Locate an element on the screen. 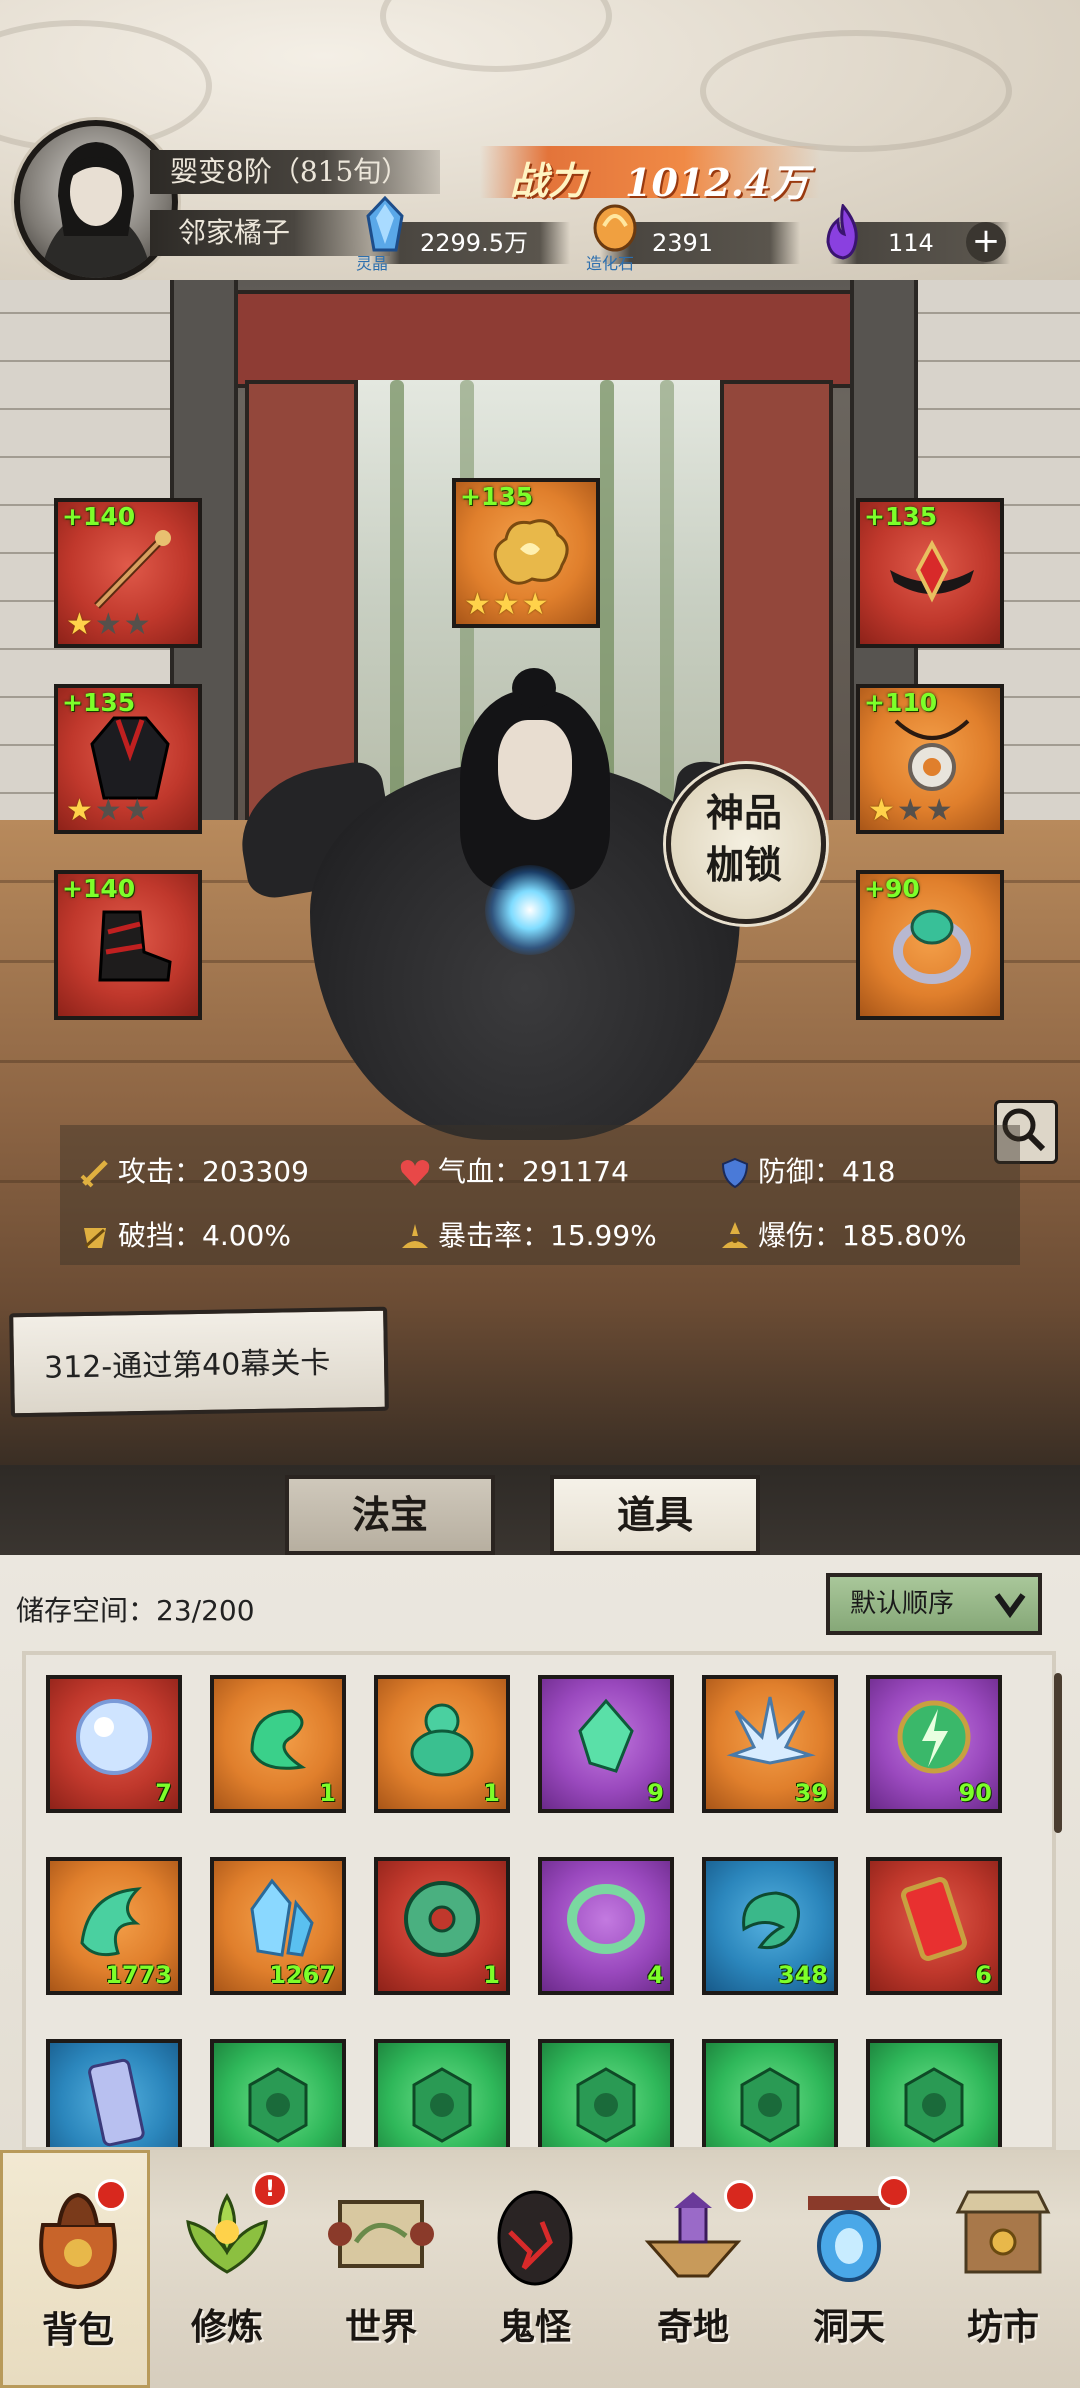  nav-label: 洞天 is located at coordinates (848, 2327).